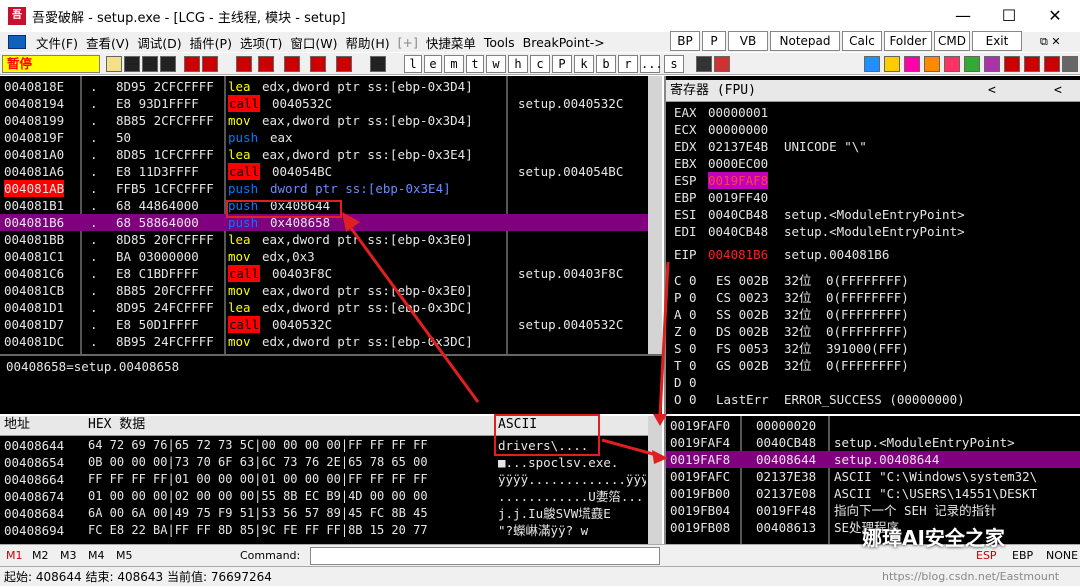 Image resolution: width=1080 pixels, height=587 pixels. What do you see at coordinates (631, 448) in the screenshot?
I see `arrow-to-stack` at bounding box center [631, 448].